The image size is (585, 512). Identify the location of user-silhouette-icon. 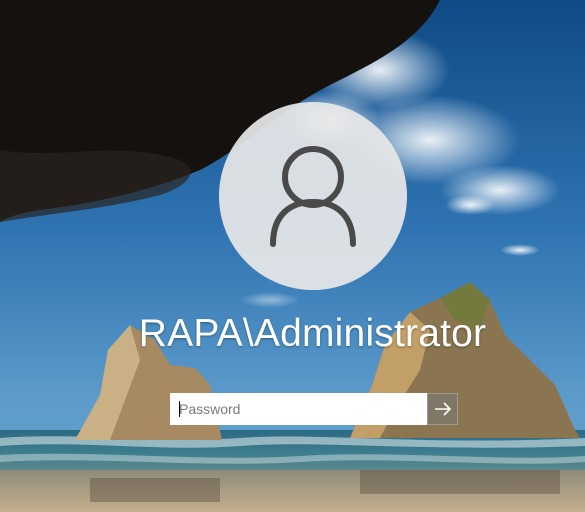
(313, 196).